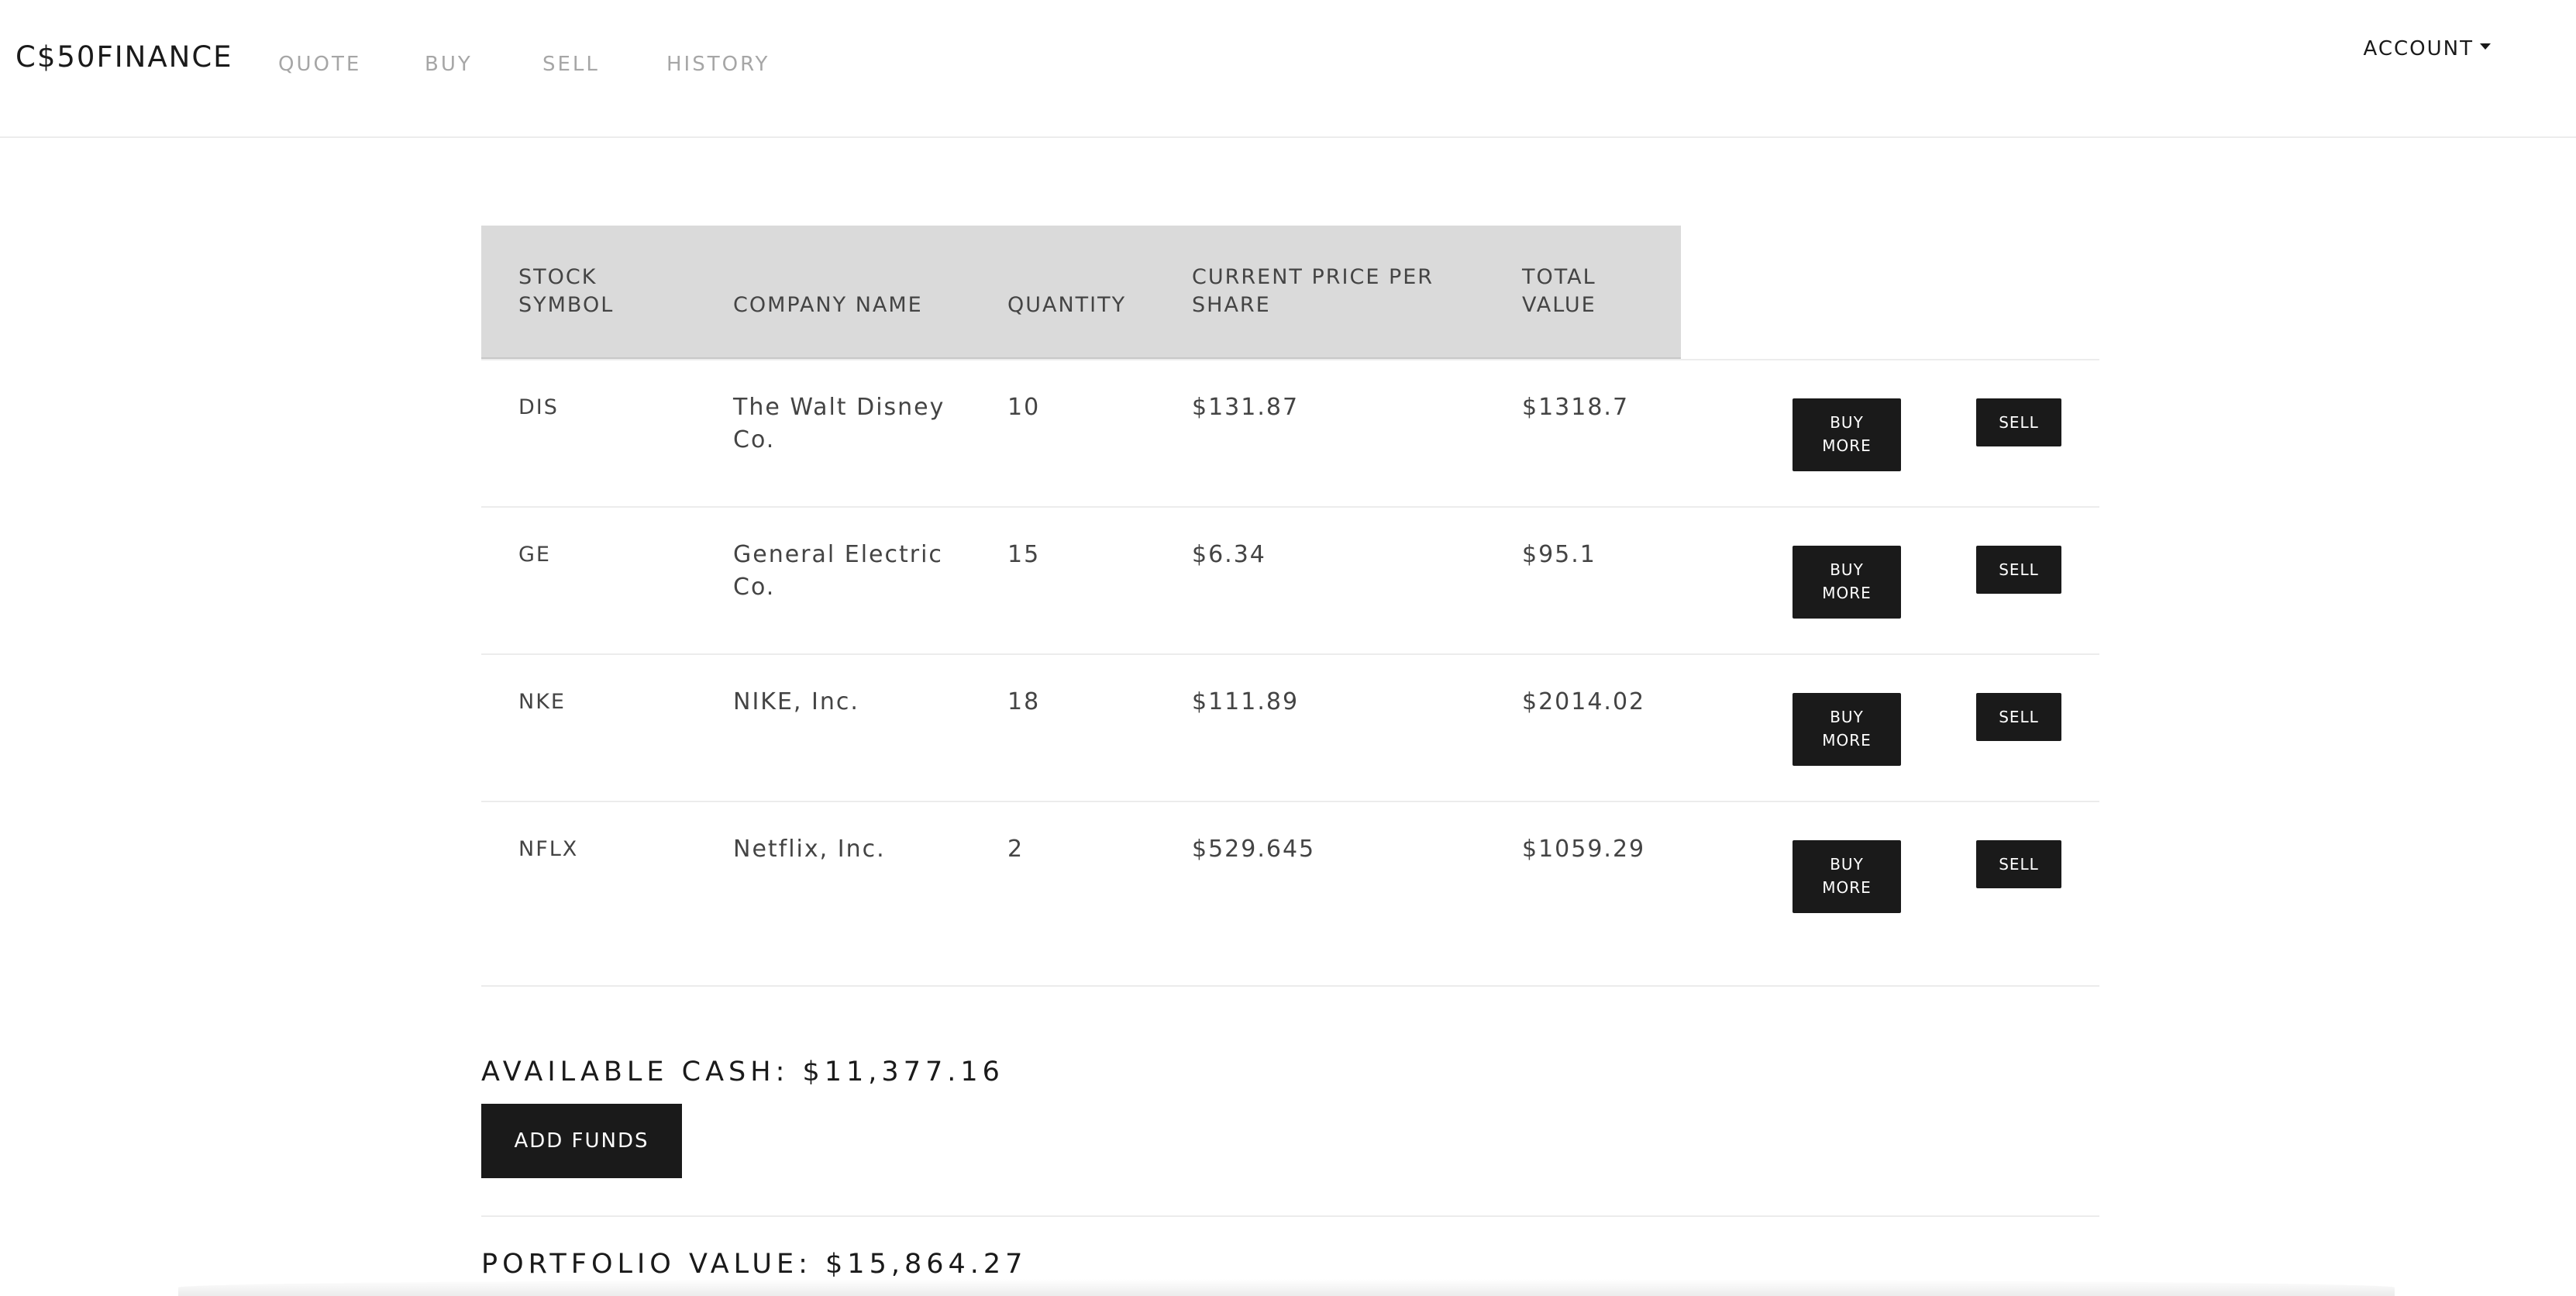 The height and width of the screenshot is (1296, 2576). What do you see at coordinates (1024, 701) in the screenshot?
I see `cell-quantity: 18` at bounding box center [1024, 701].